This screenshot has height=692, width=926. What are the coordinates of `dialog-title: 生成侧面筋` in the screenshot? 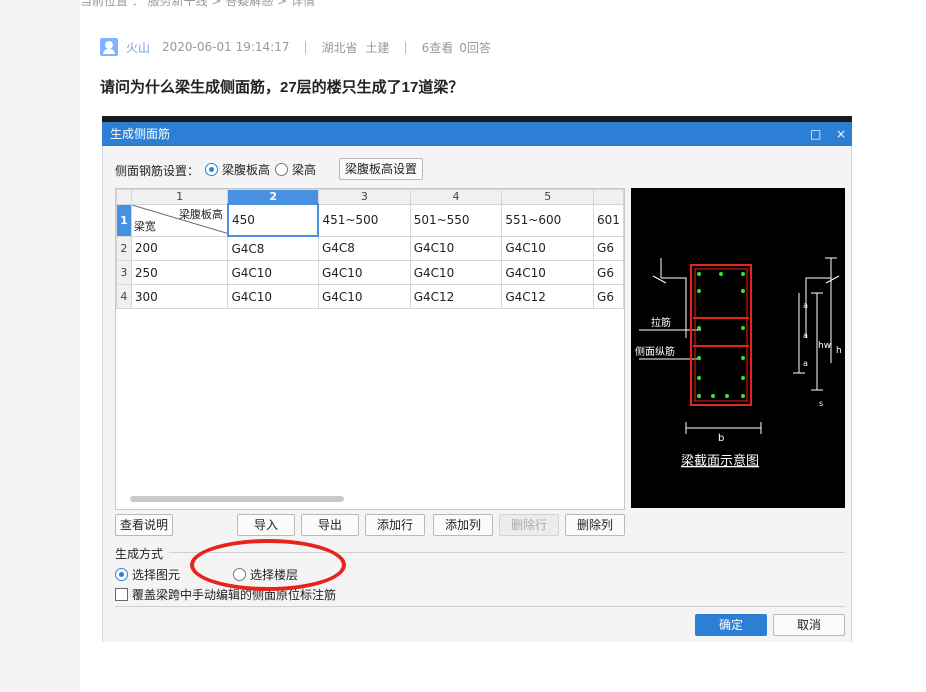 It's located at (140, 134).